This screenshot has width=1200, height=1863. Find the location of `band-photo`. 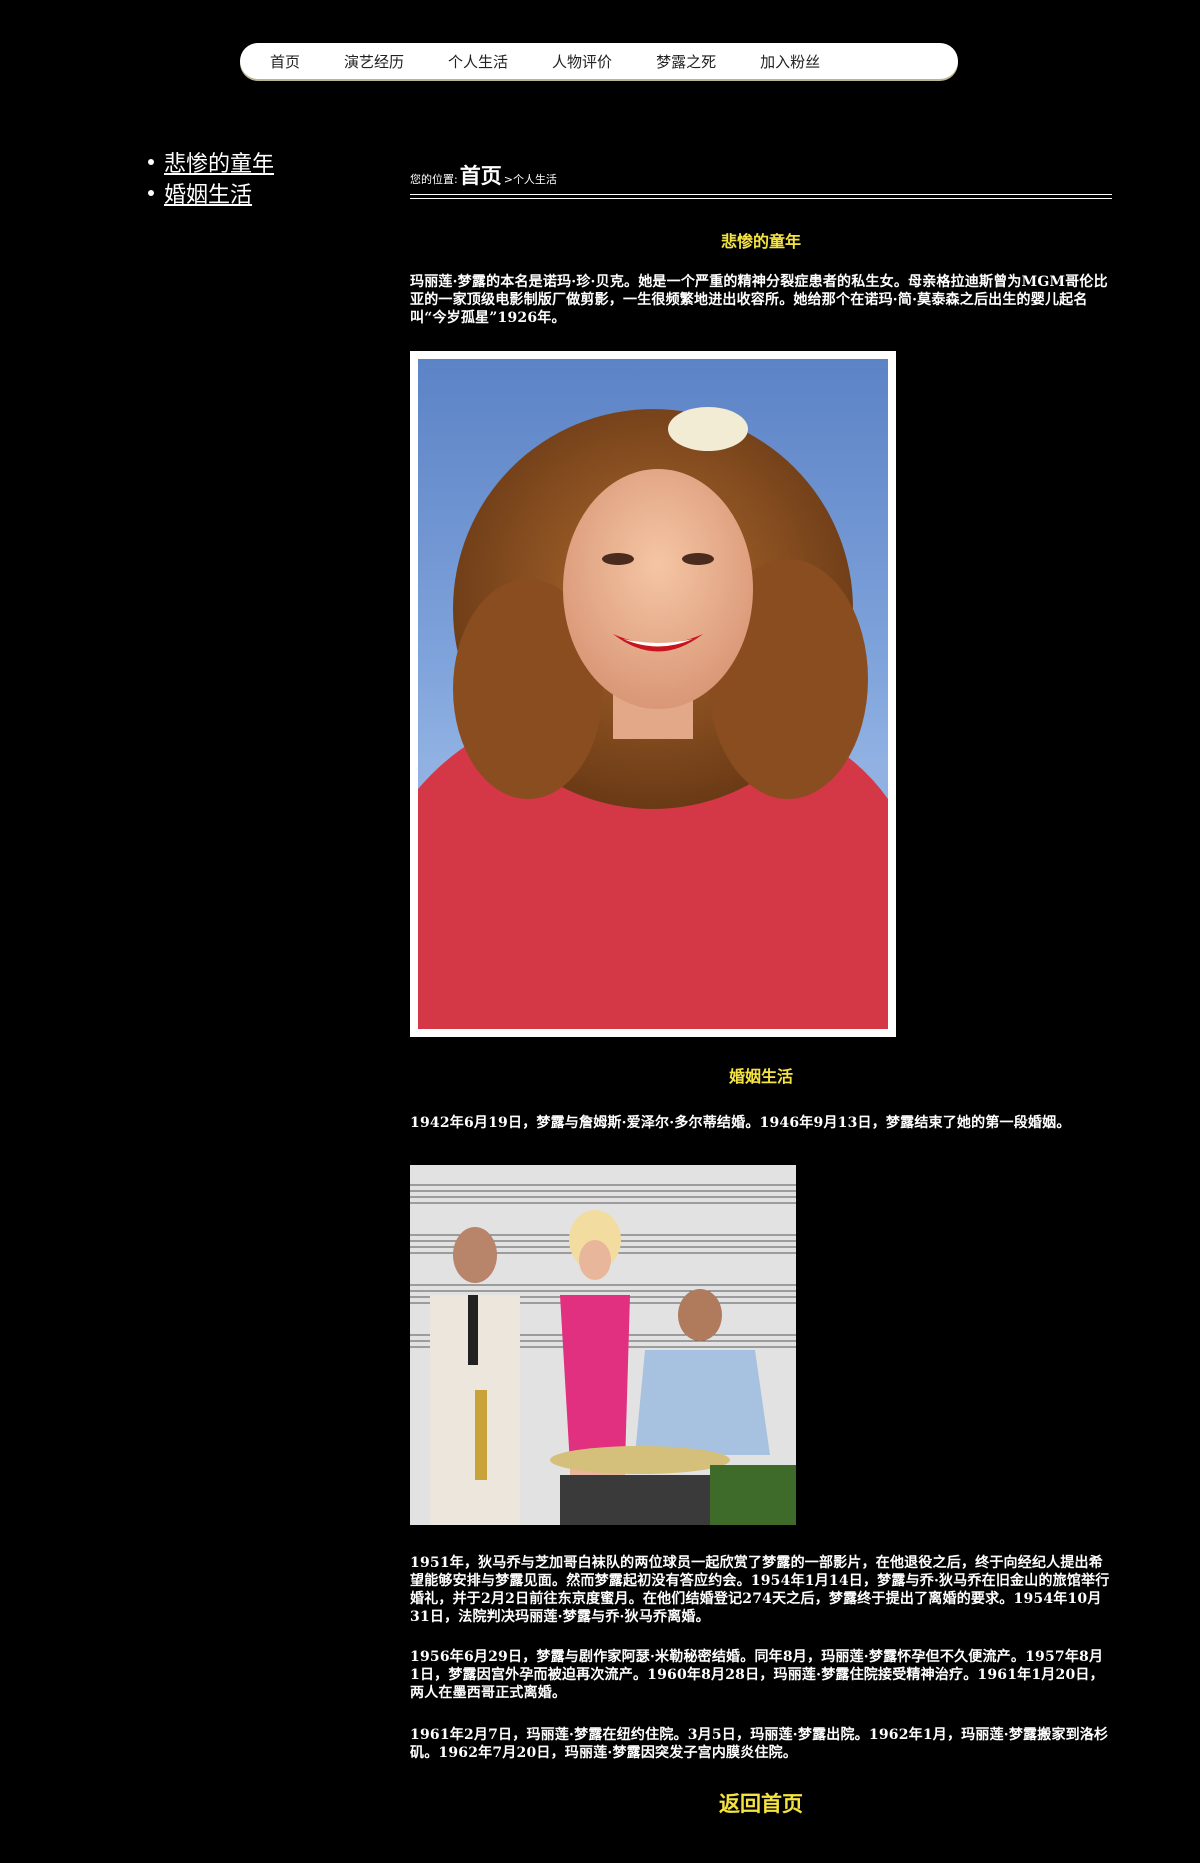

band-photo is located at coordinates (603, 1345).